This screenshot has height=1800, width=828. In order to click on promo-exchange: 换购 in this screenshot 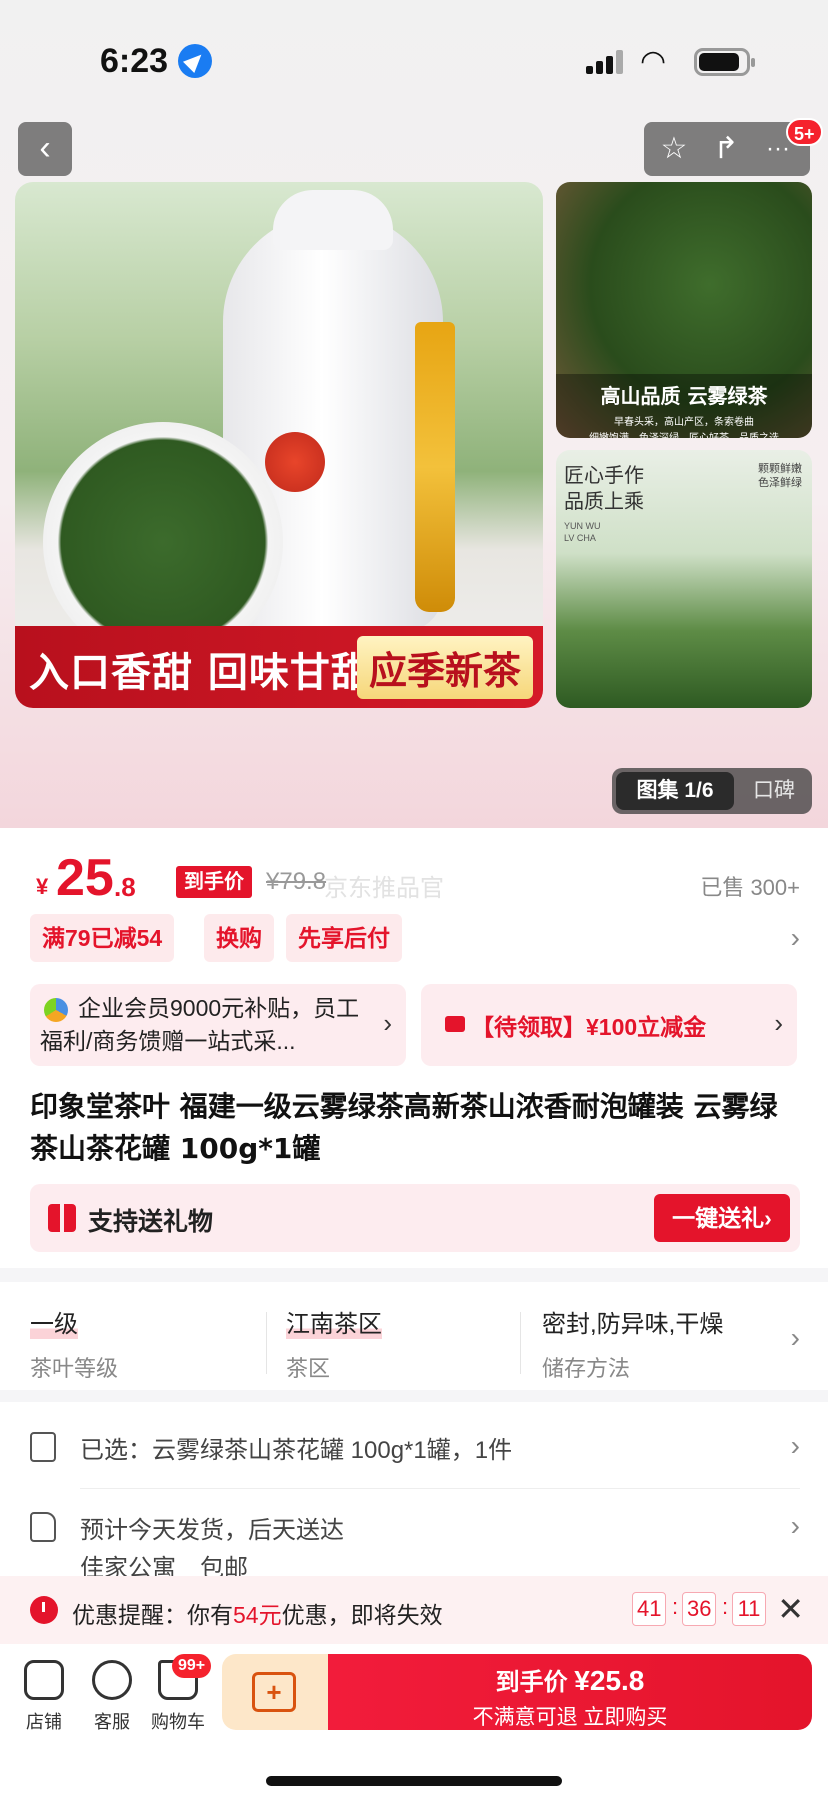, I will do `click(239, 938)`.